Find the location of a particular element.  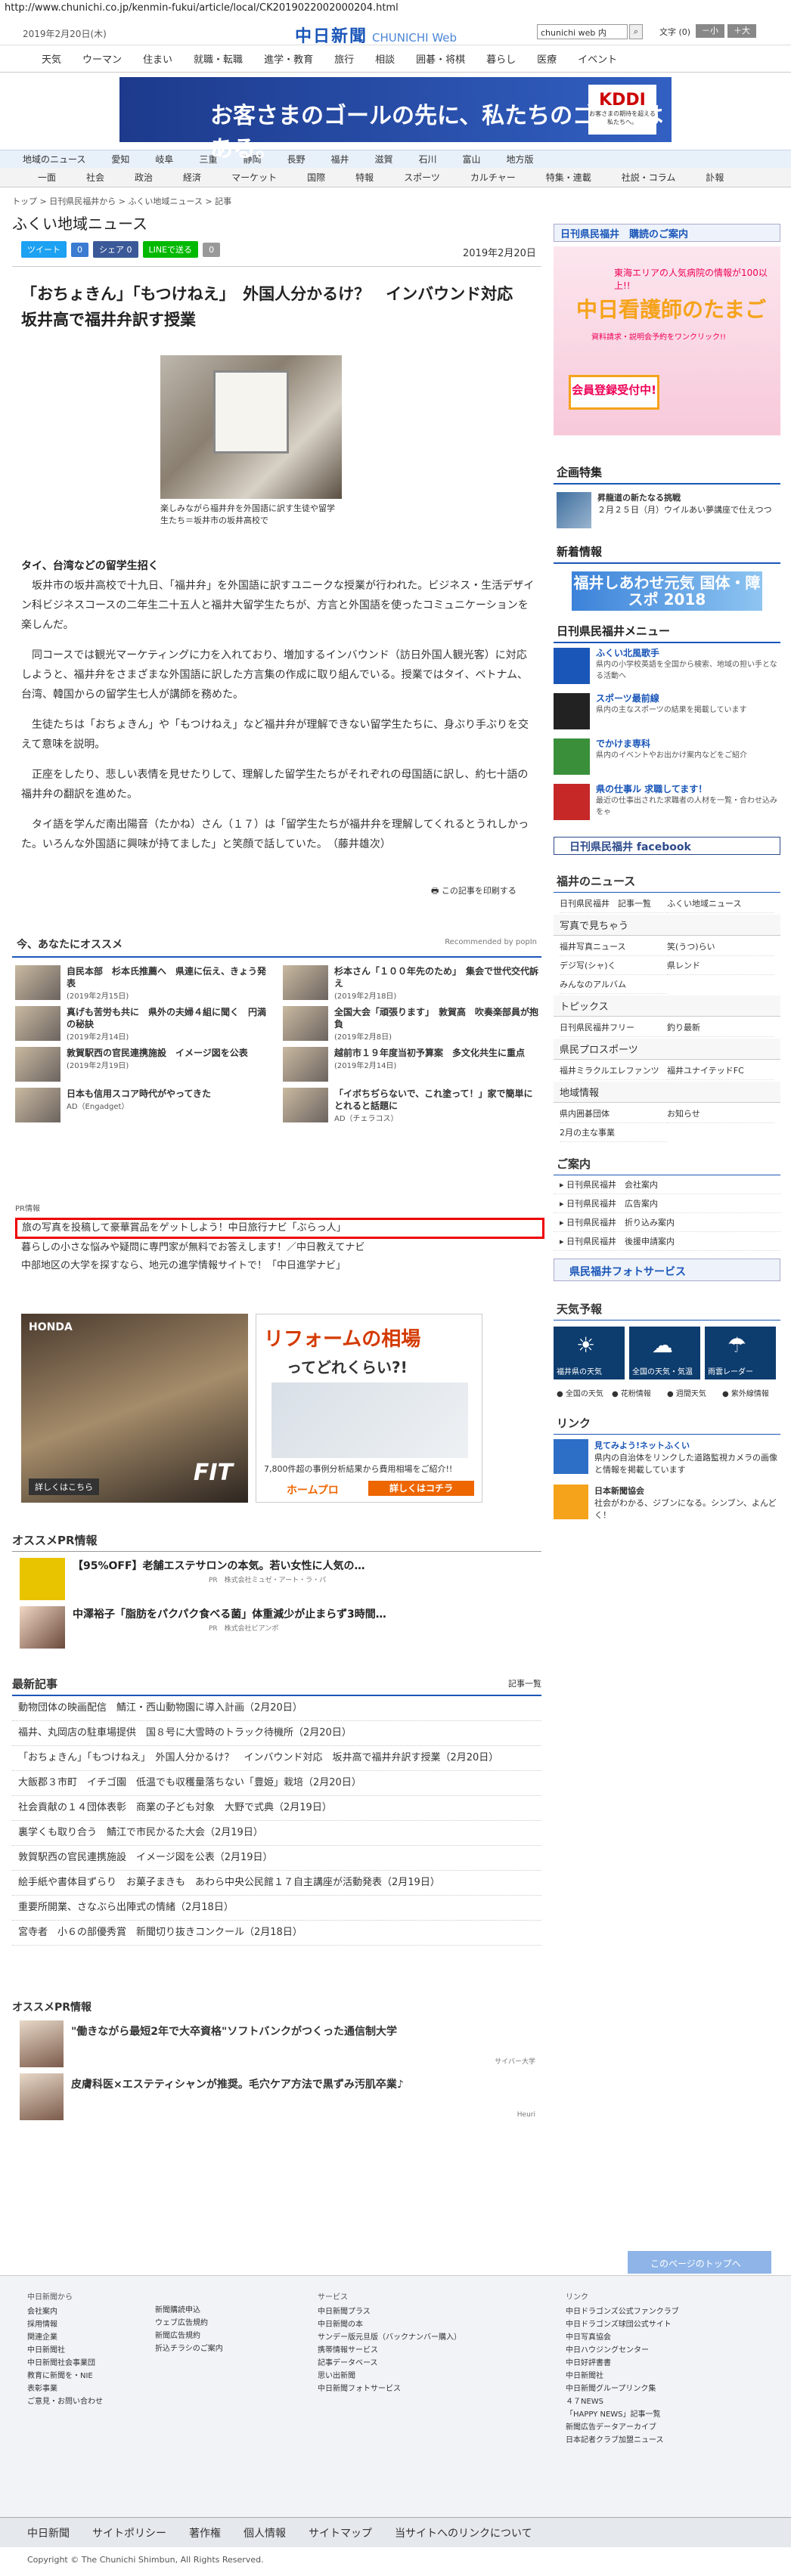

footer-link: 中日好評書書 is located at coordinates (622, 2363).